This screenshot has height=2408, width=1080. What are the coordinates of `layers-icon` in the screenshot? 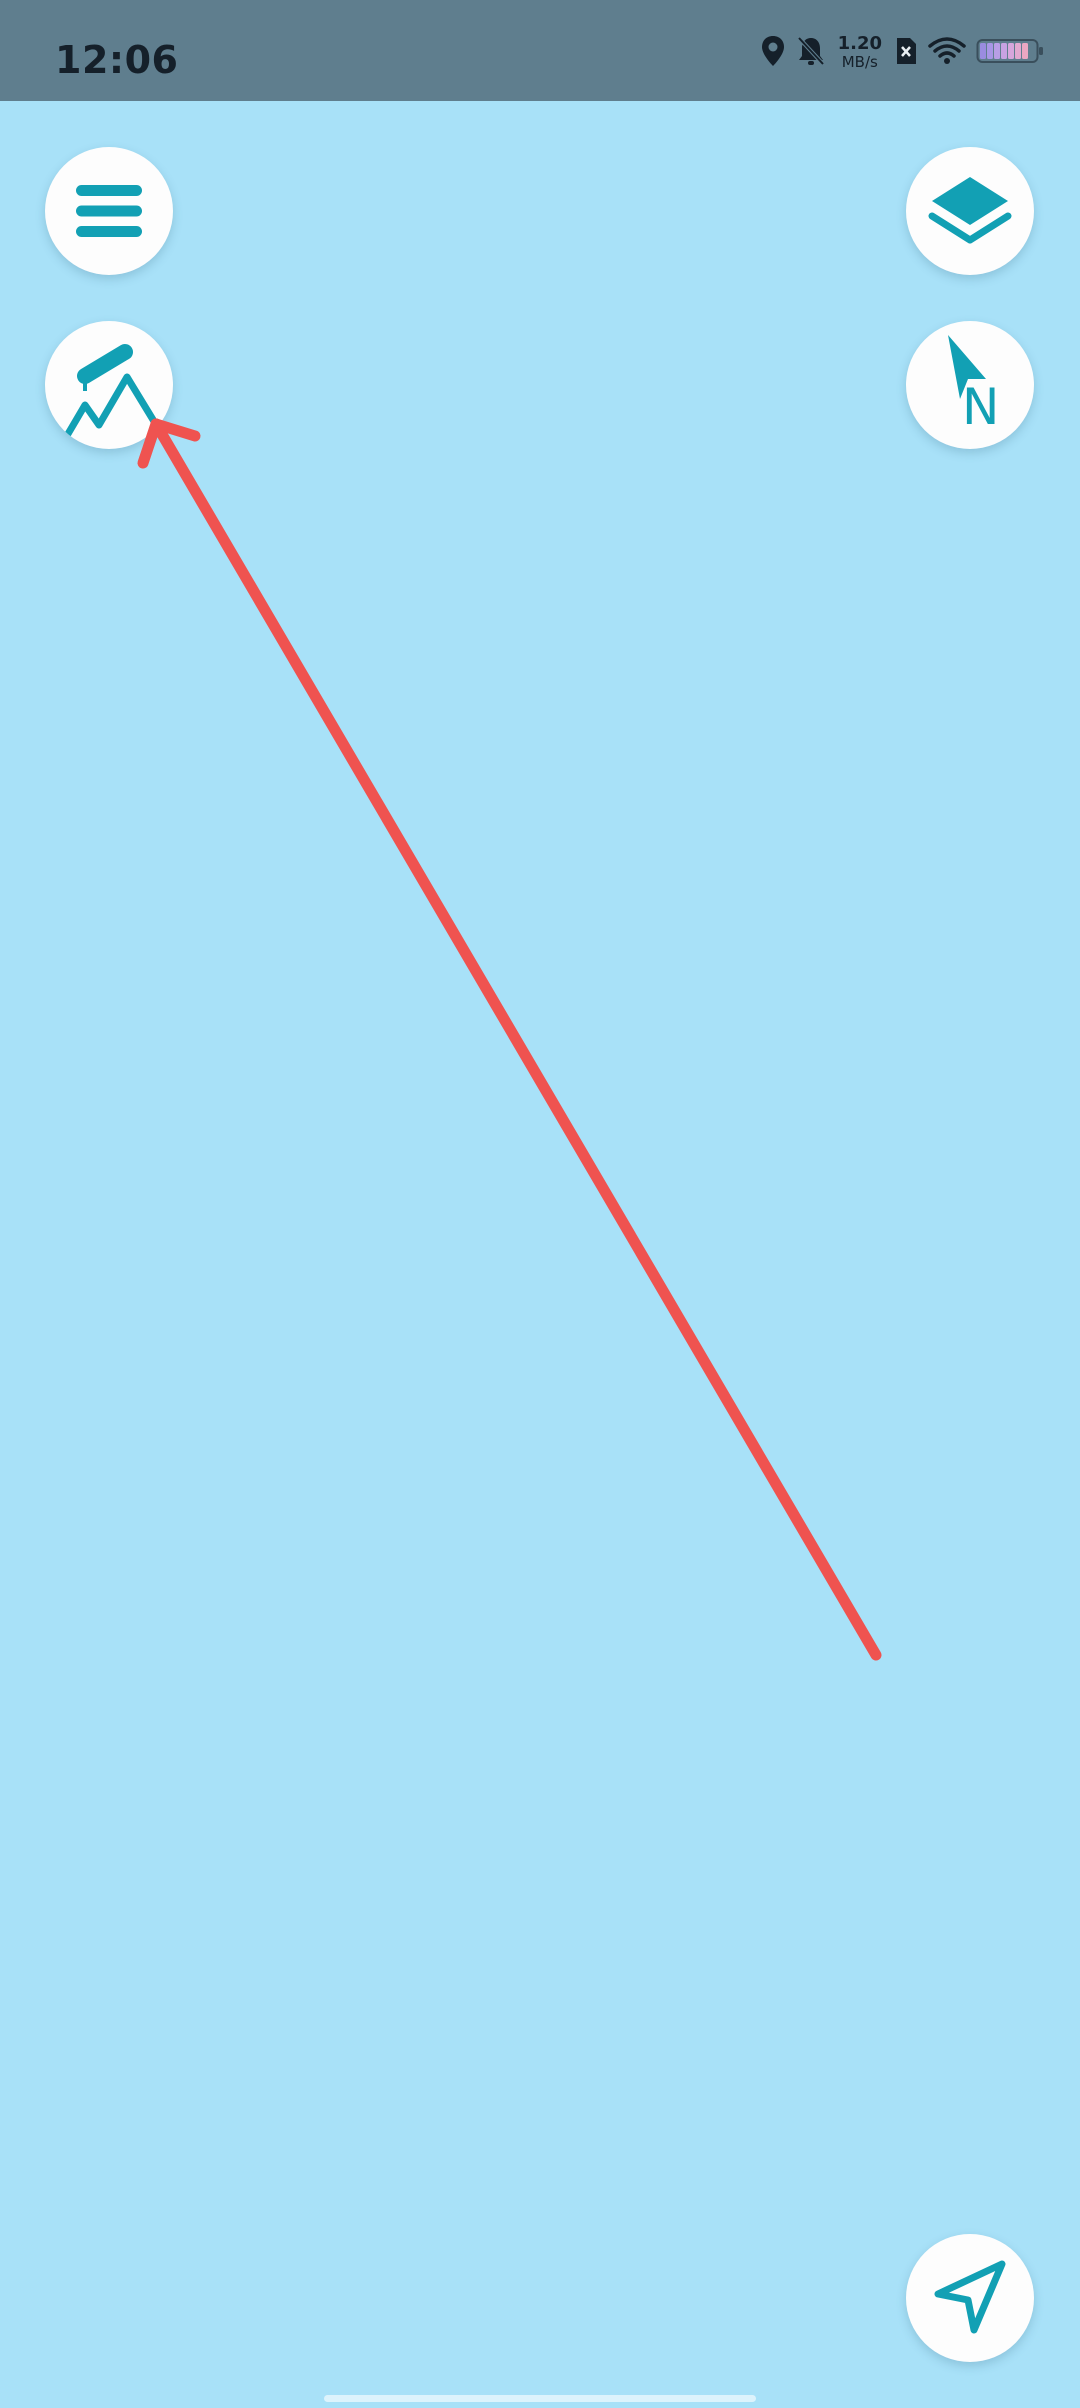 It's located at (970, 211).